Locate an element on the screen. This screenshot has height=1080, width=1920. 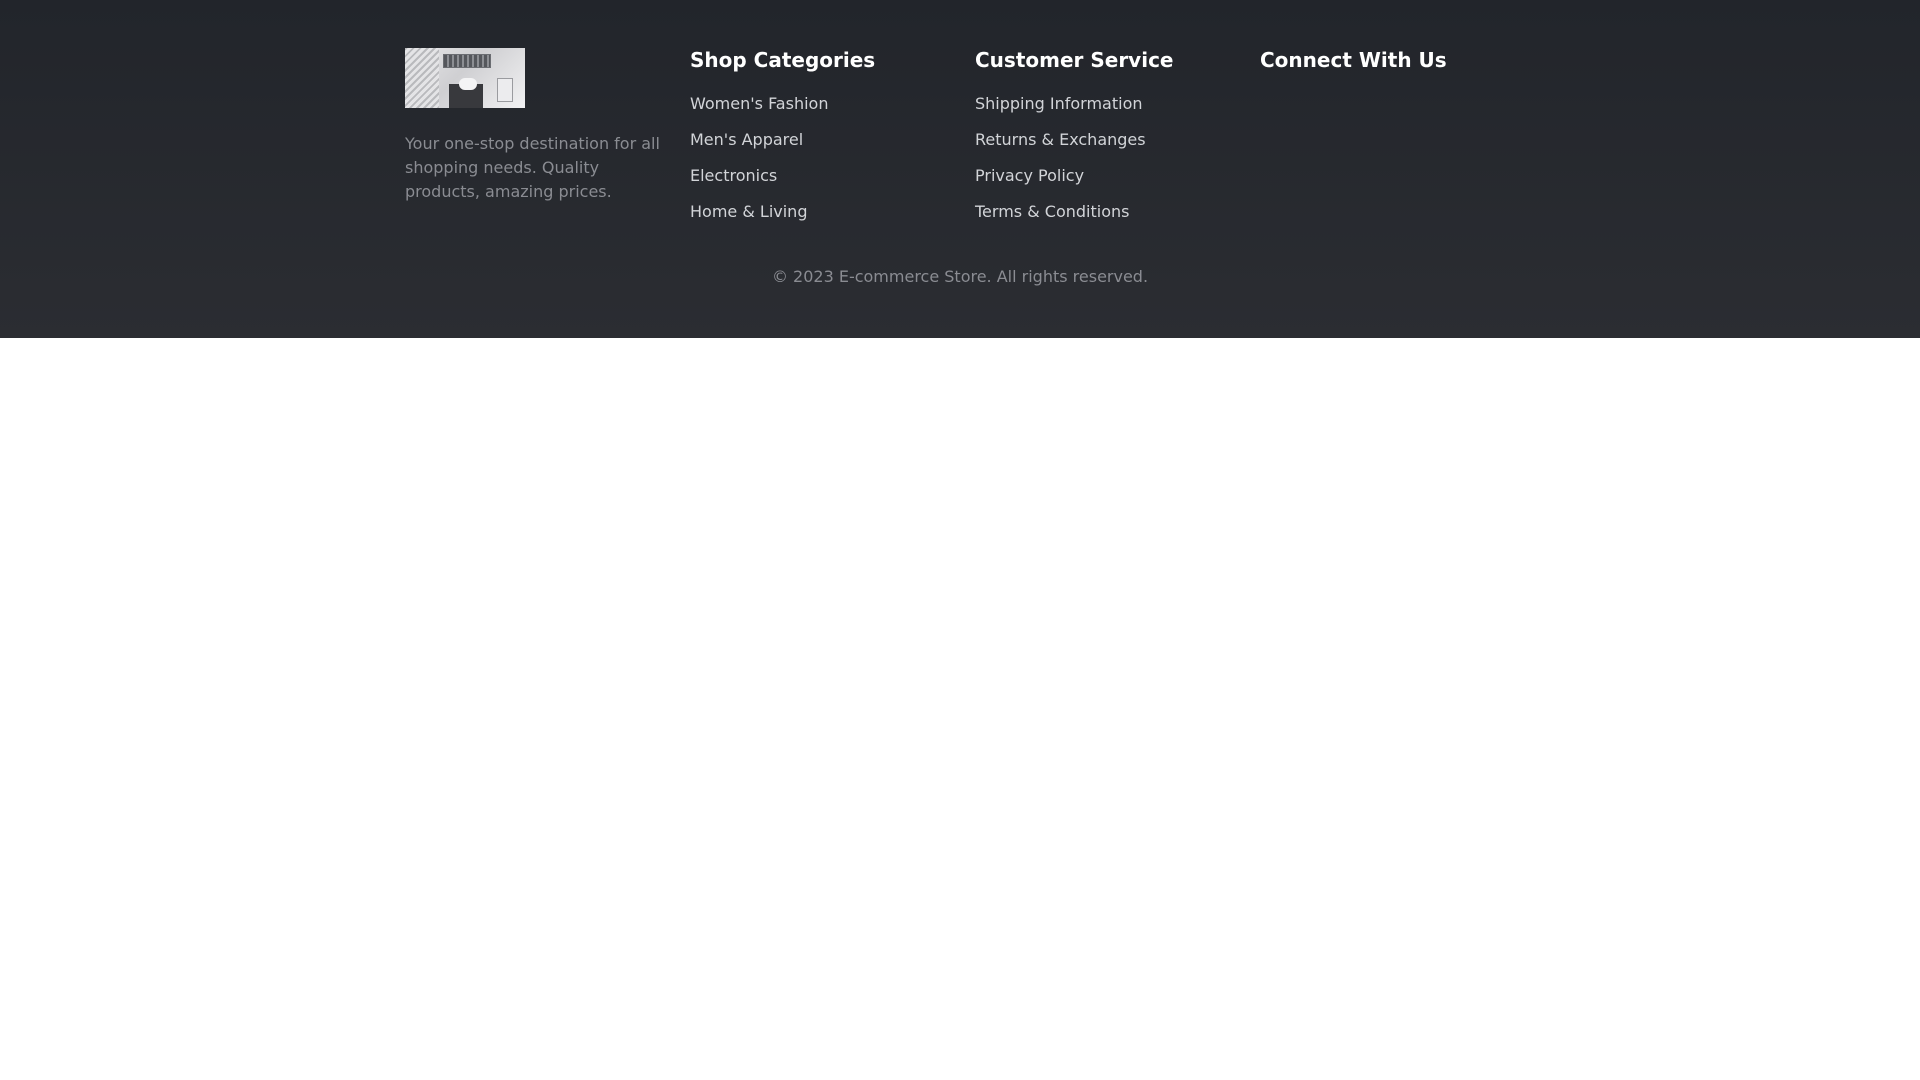
shop-categories-heading: Shop Categories is located at coordinates (783, 60).